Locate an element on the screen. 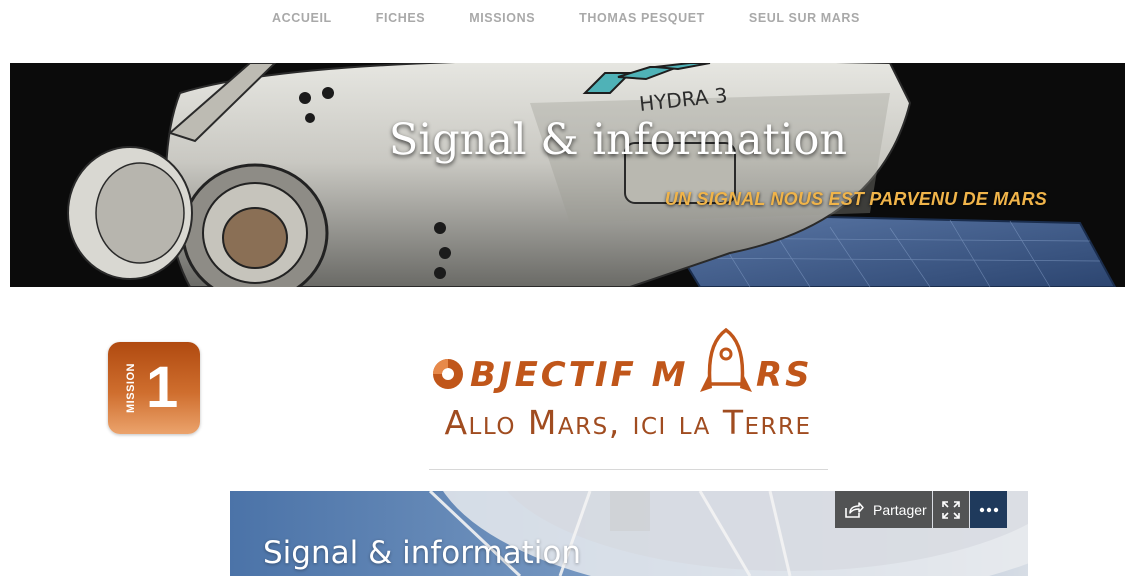 Image resolution: width=1132 pixels, height=576 pixels. share-button: Partager is located at coordinates (883, 509).